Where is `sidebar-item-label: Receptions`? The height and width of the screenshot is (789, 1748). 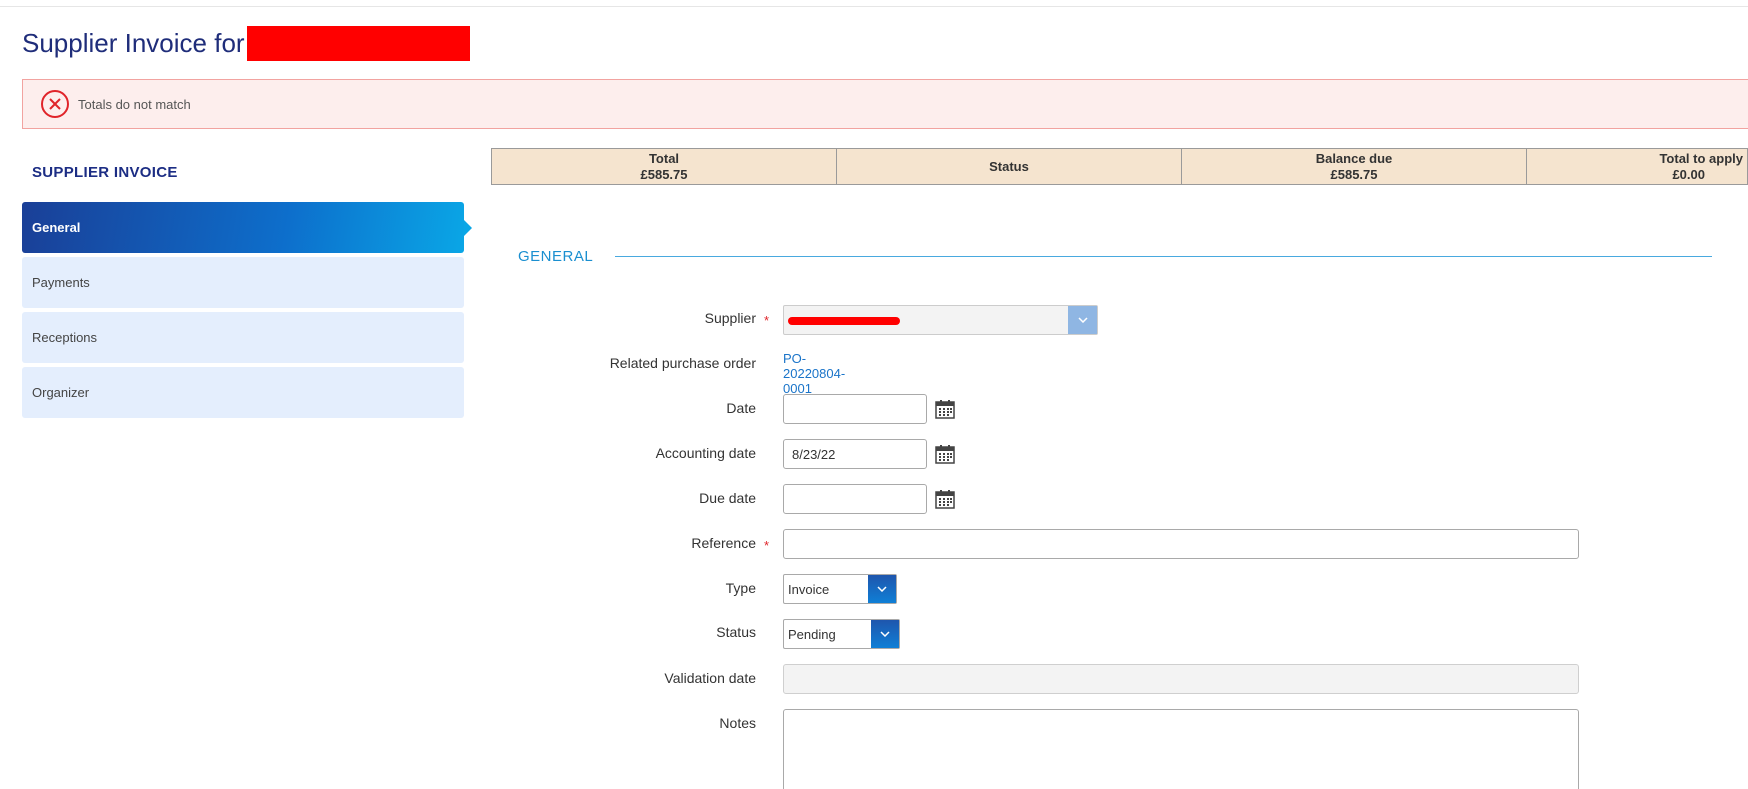
sidebar-item-label: Receptions is located at coordinates (65, 337).